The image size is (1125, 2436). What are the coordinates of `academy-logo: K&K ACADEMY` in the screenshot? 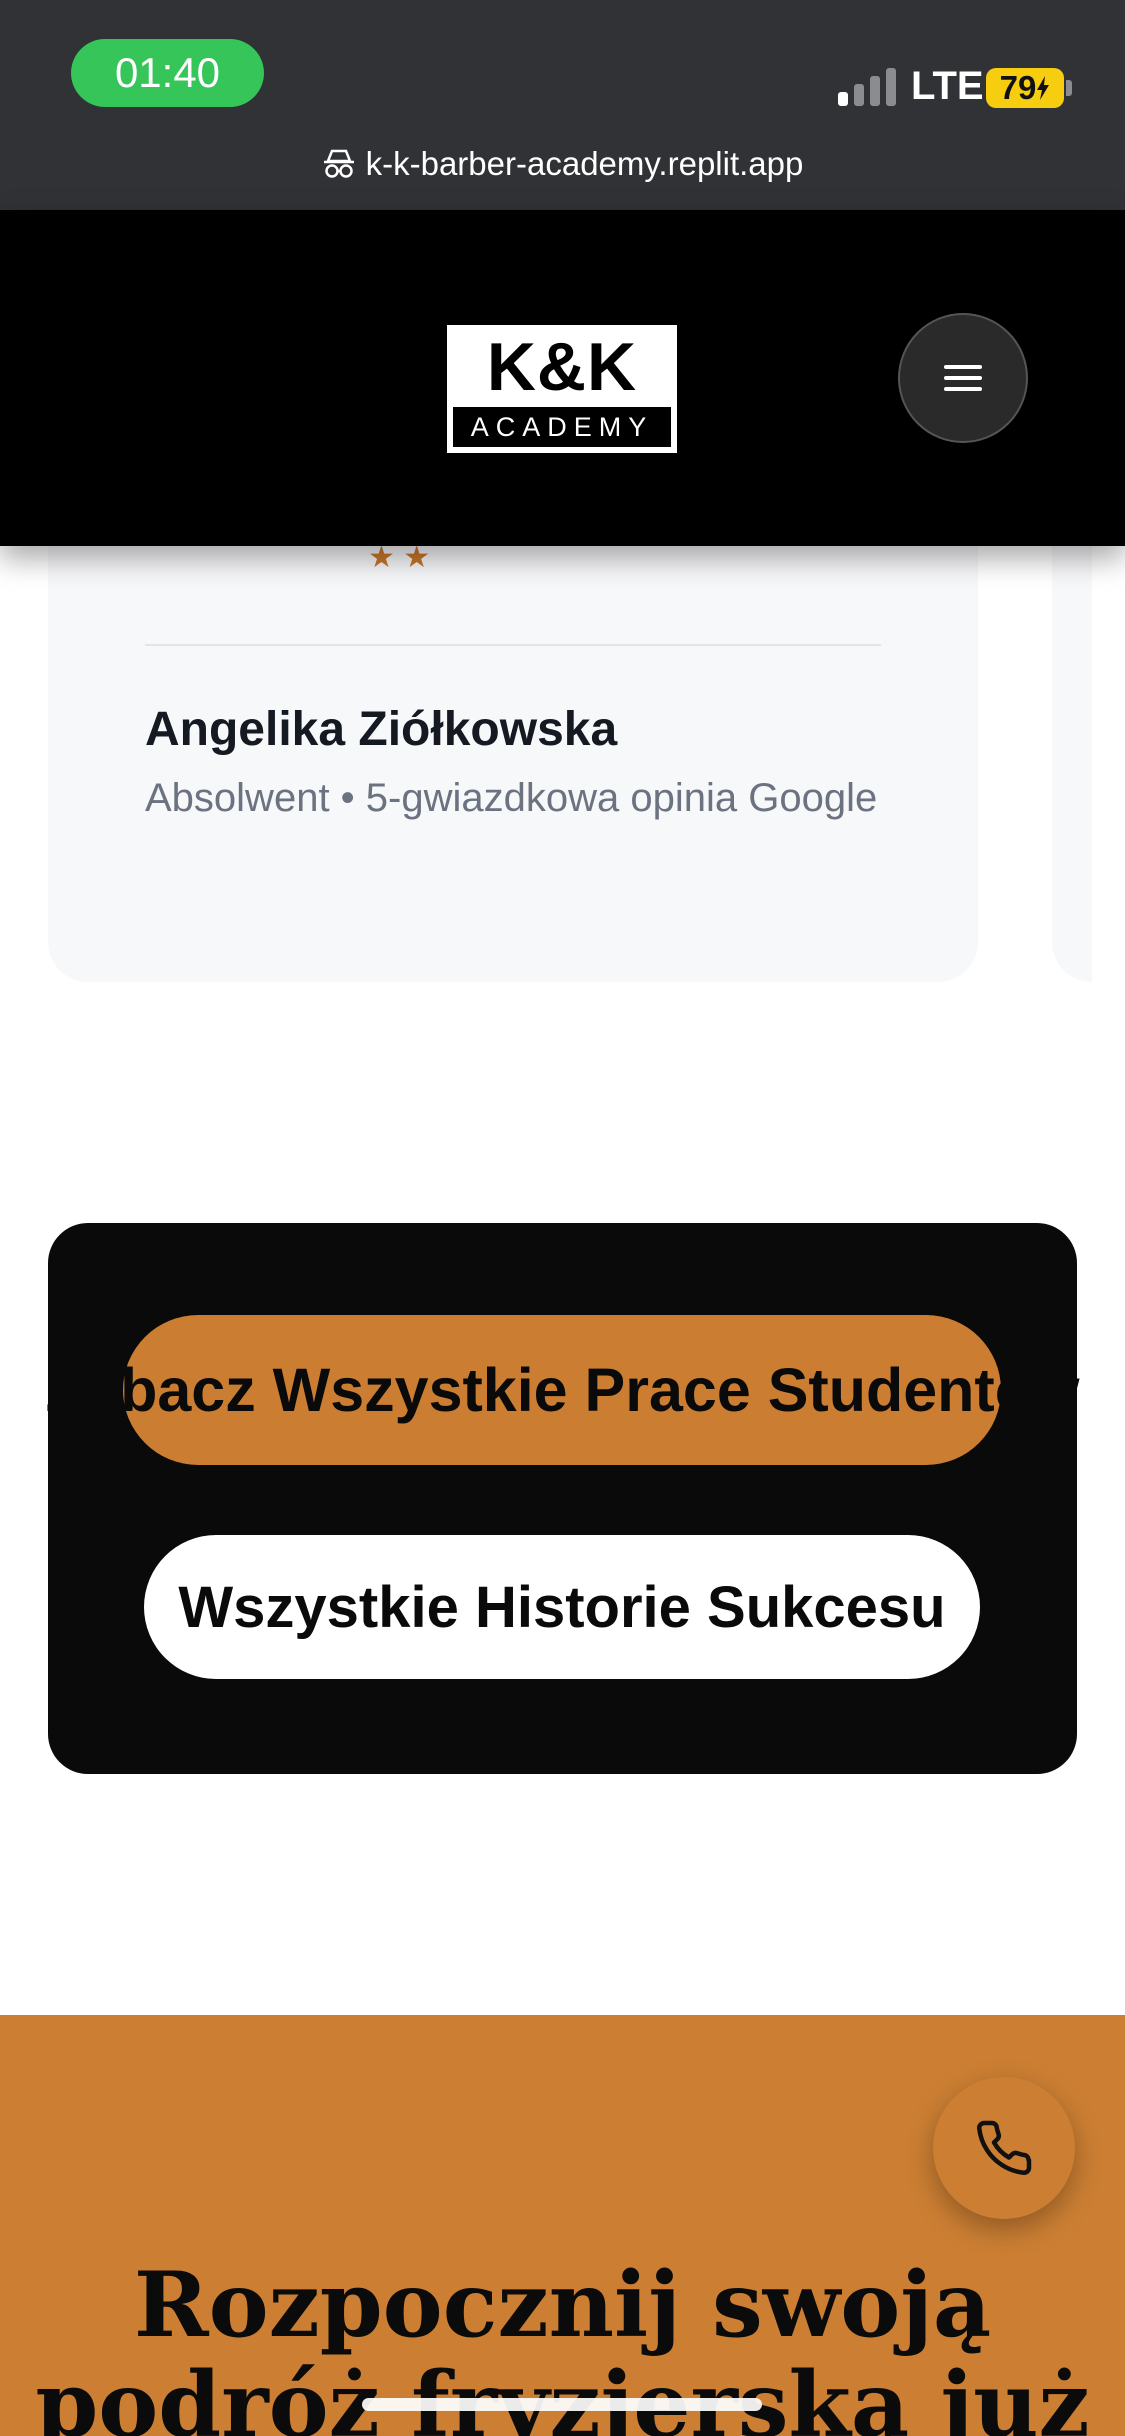 It's located at (562, 389).